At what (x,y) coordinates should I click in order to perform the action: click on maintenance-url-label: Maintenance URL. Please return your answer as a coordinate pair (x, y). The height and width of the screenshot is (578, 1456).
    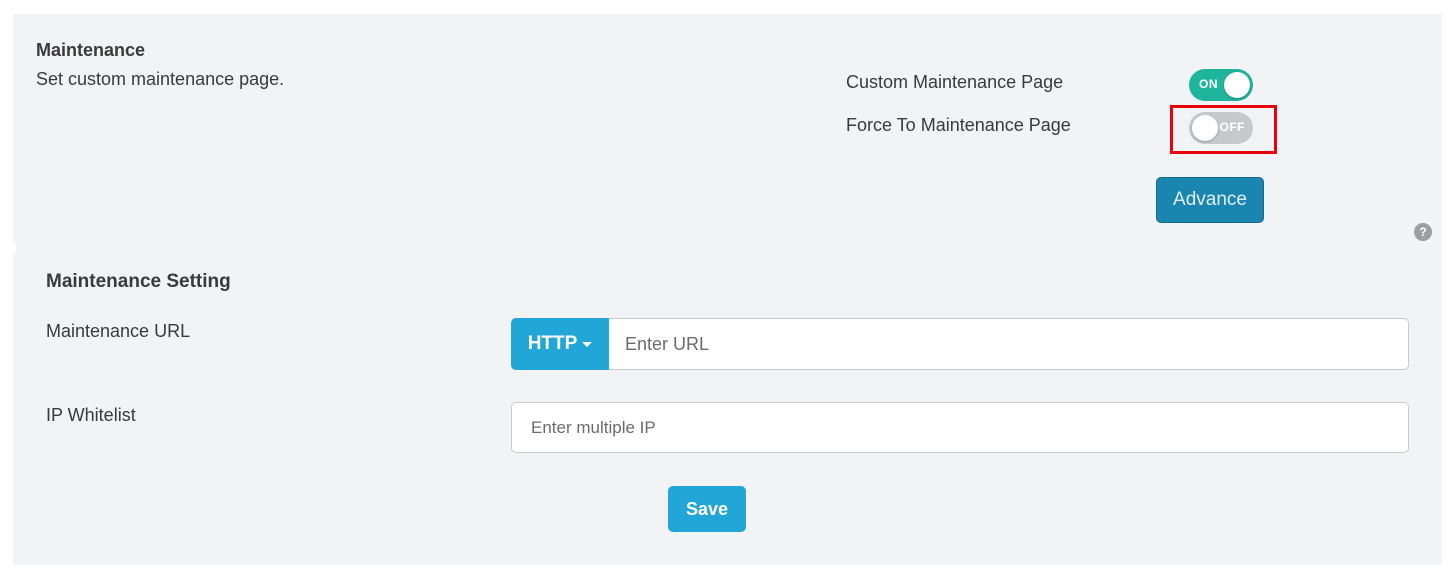
    Looking at the image, I should click on (118, 331).